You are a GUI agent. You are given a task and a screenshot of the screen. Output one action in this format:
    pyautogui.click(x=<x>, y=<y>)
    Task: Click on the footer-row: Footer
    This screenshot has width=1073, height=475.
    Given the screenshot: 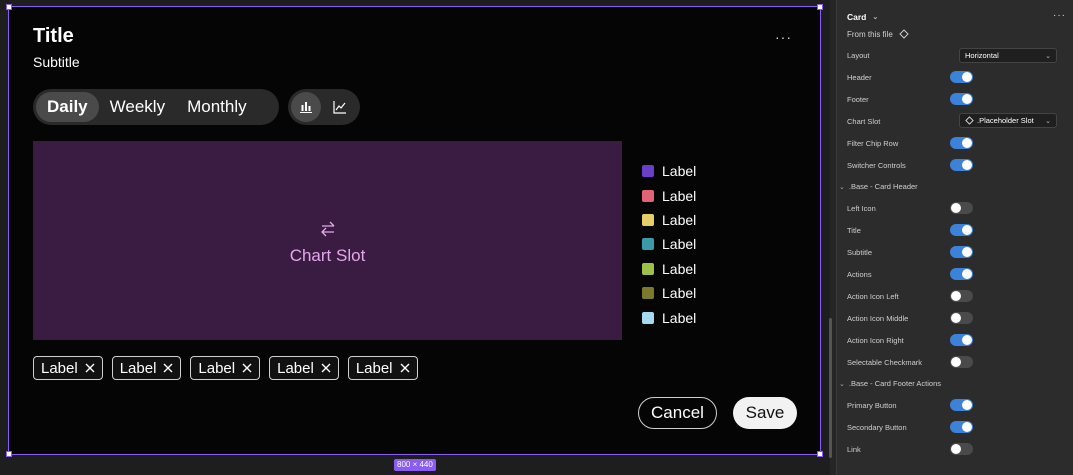 What is the action you would take?
    pyautogui.click(x=957, y=99)
    